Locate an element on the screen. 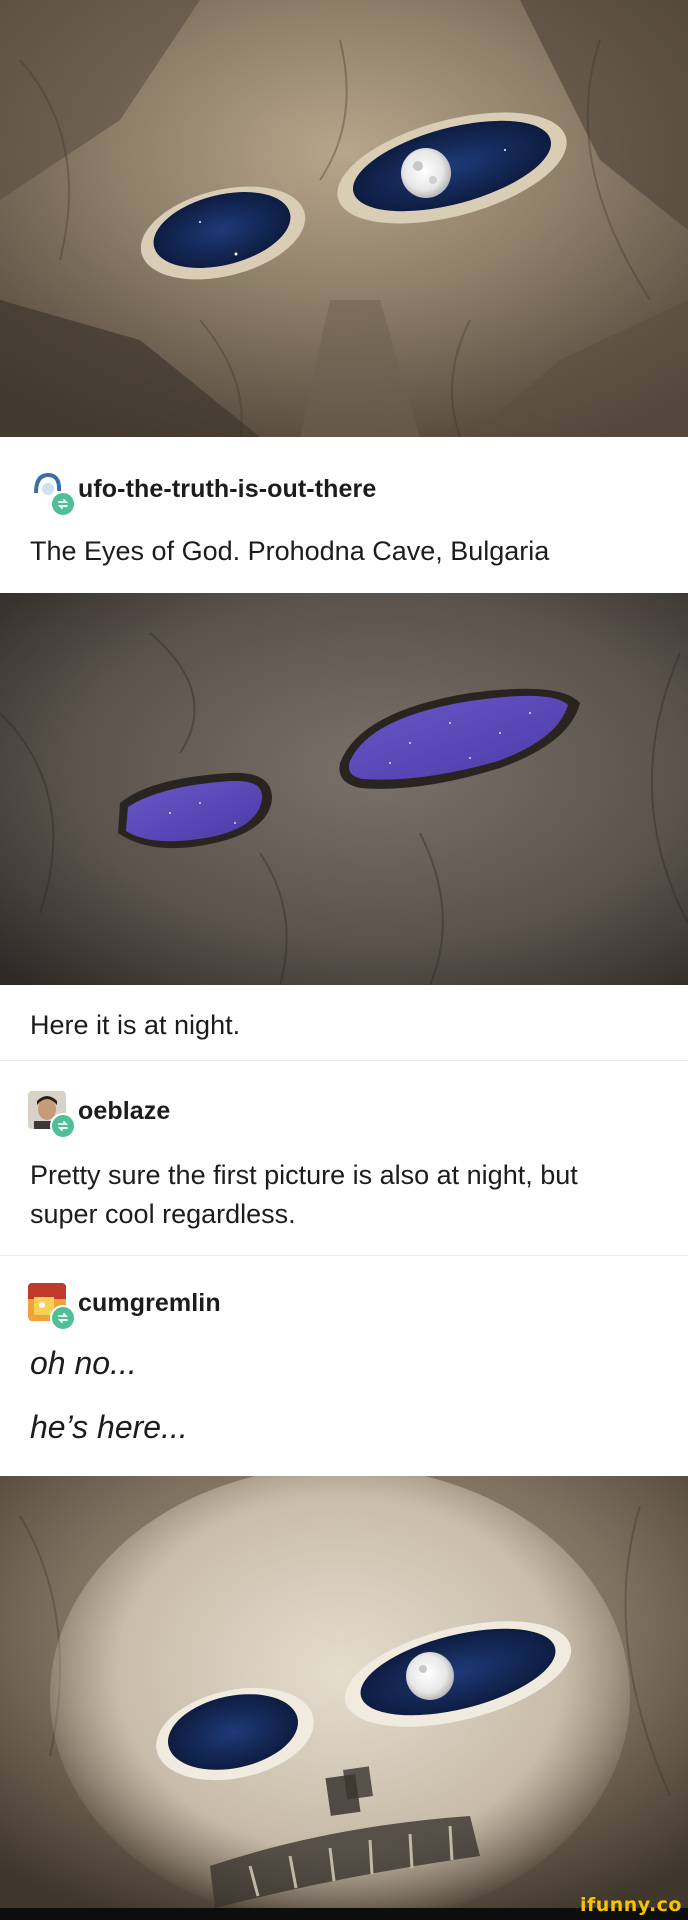  post-author-row: cumgremlin is located at coordinates (124, 1305).